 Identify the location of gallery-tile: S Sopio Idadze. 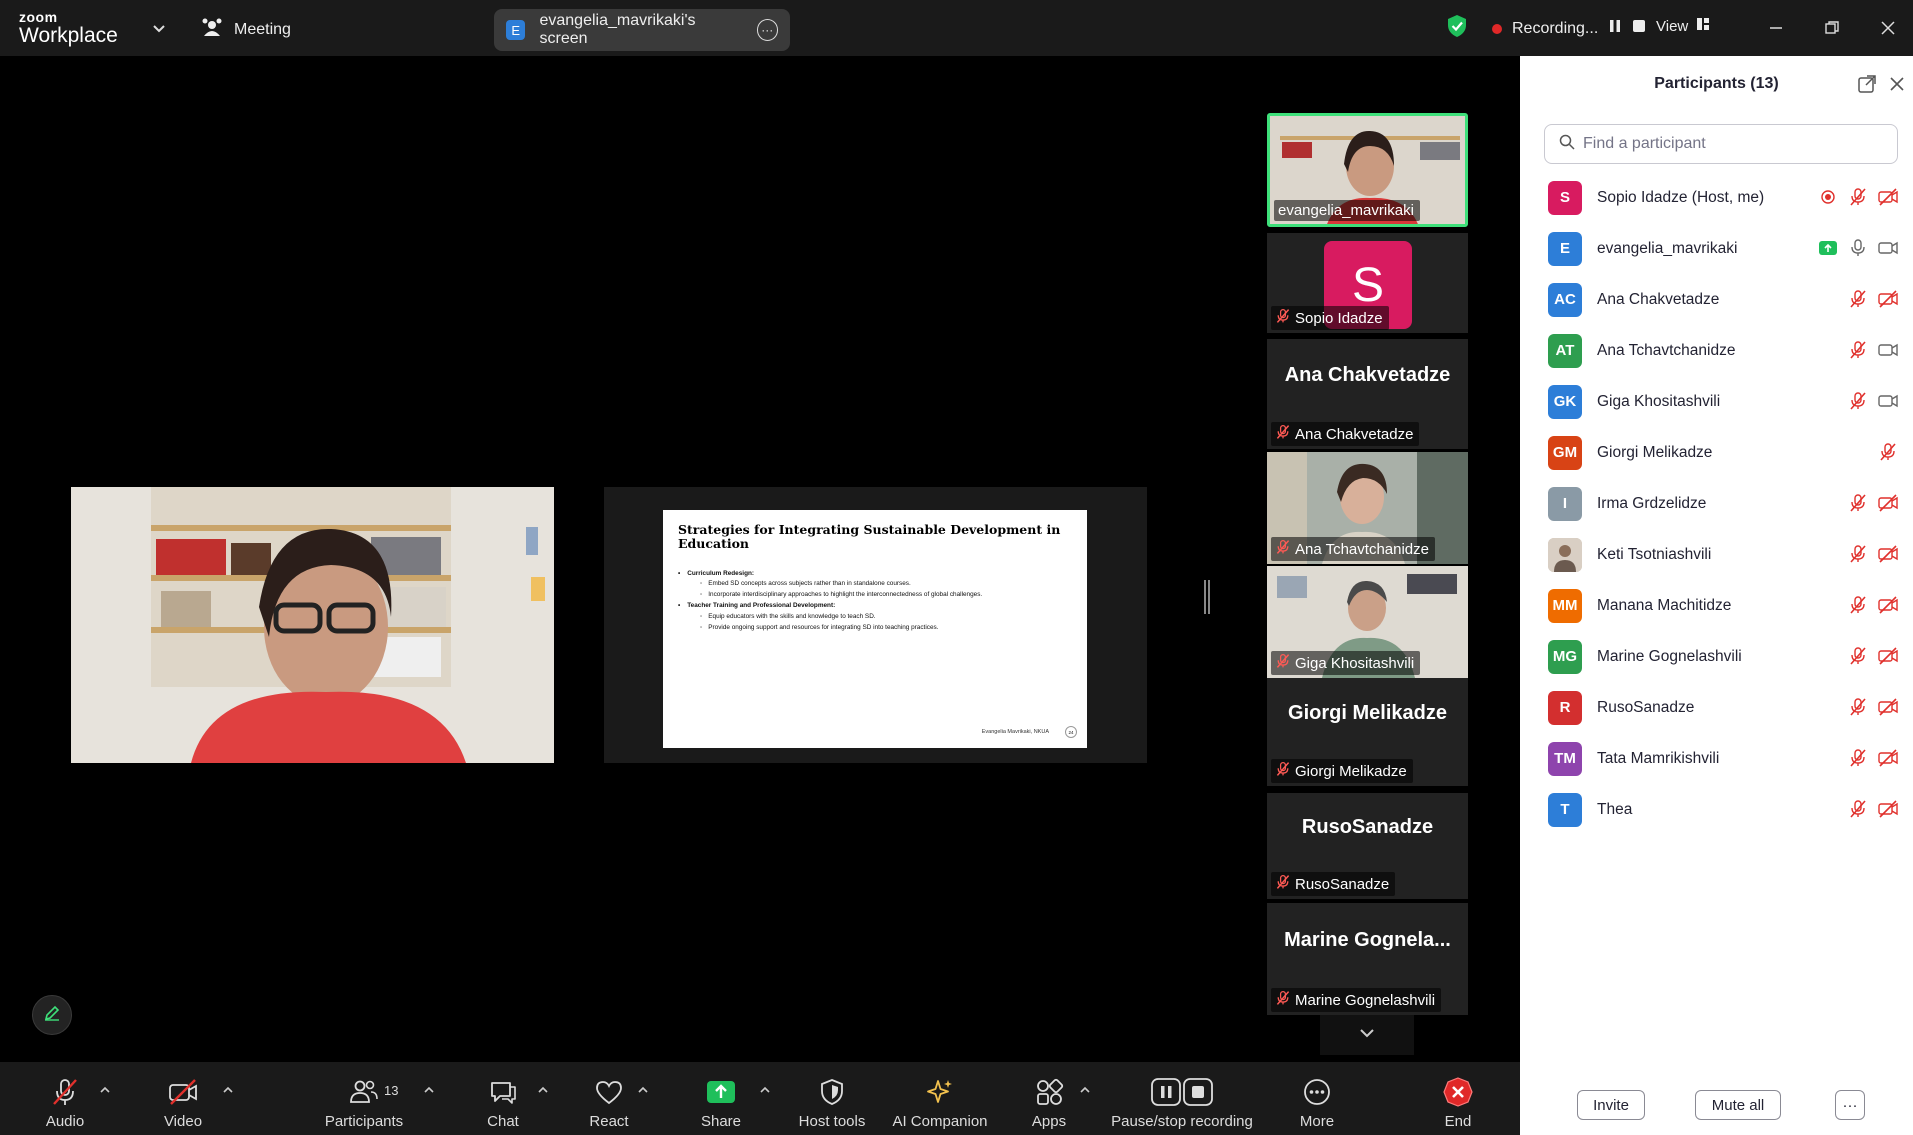
(1367, 283).